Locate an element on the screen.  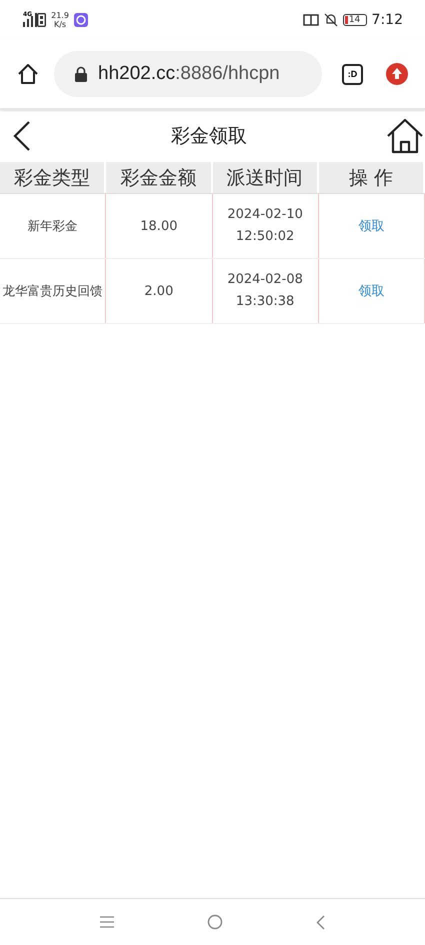
home-circle-icon is located at coordinates (215, 922).